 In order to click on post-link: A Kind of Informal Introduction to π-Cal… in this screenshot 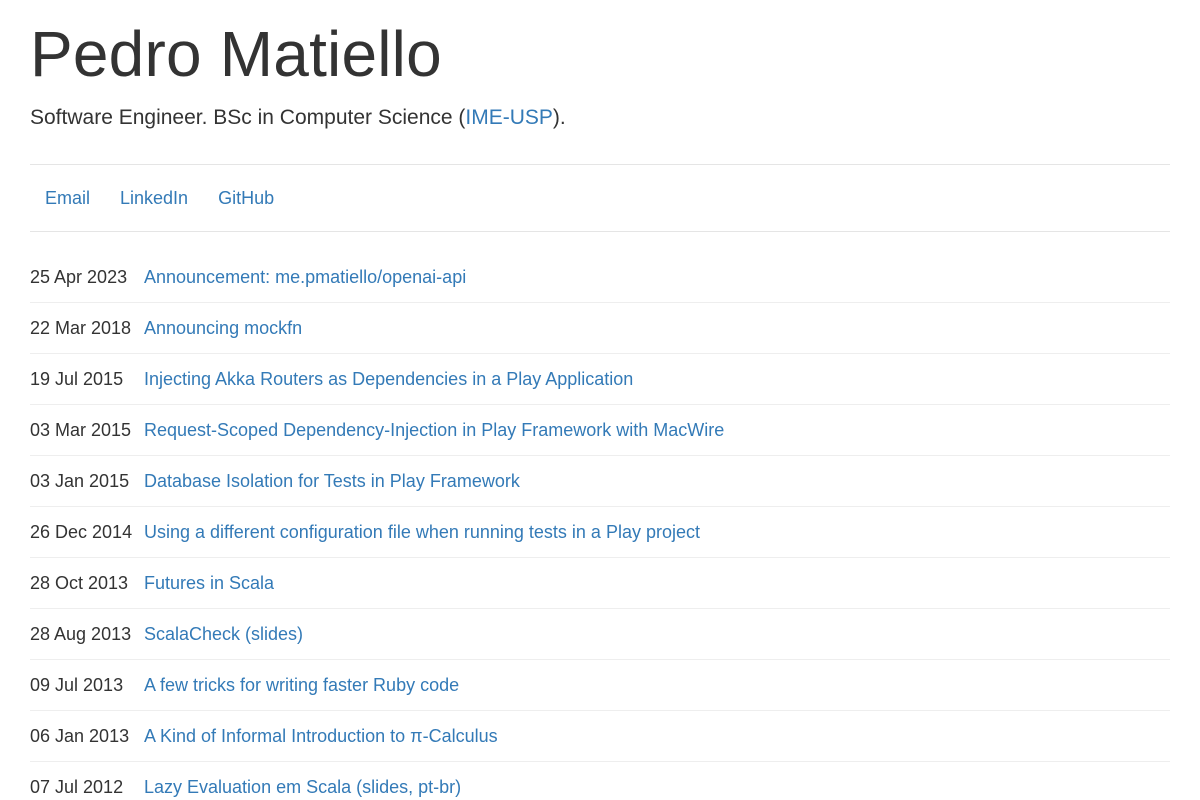, I will do `click(321, 736)`.